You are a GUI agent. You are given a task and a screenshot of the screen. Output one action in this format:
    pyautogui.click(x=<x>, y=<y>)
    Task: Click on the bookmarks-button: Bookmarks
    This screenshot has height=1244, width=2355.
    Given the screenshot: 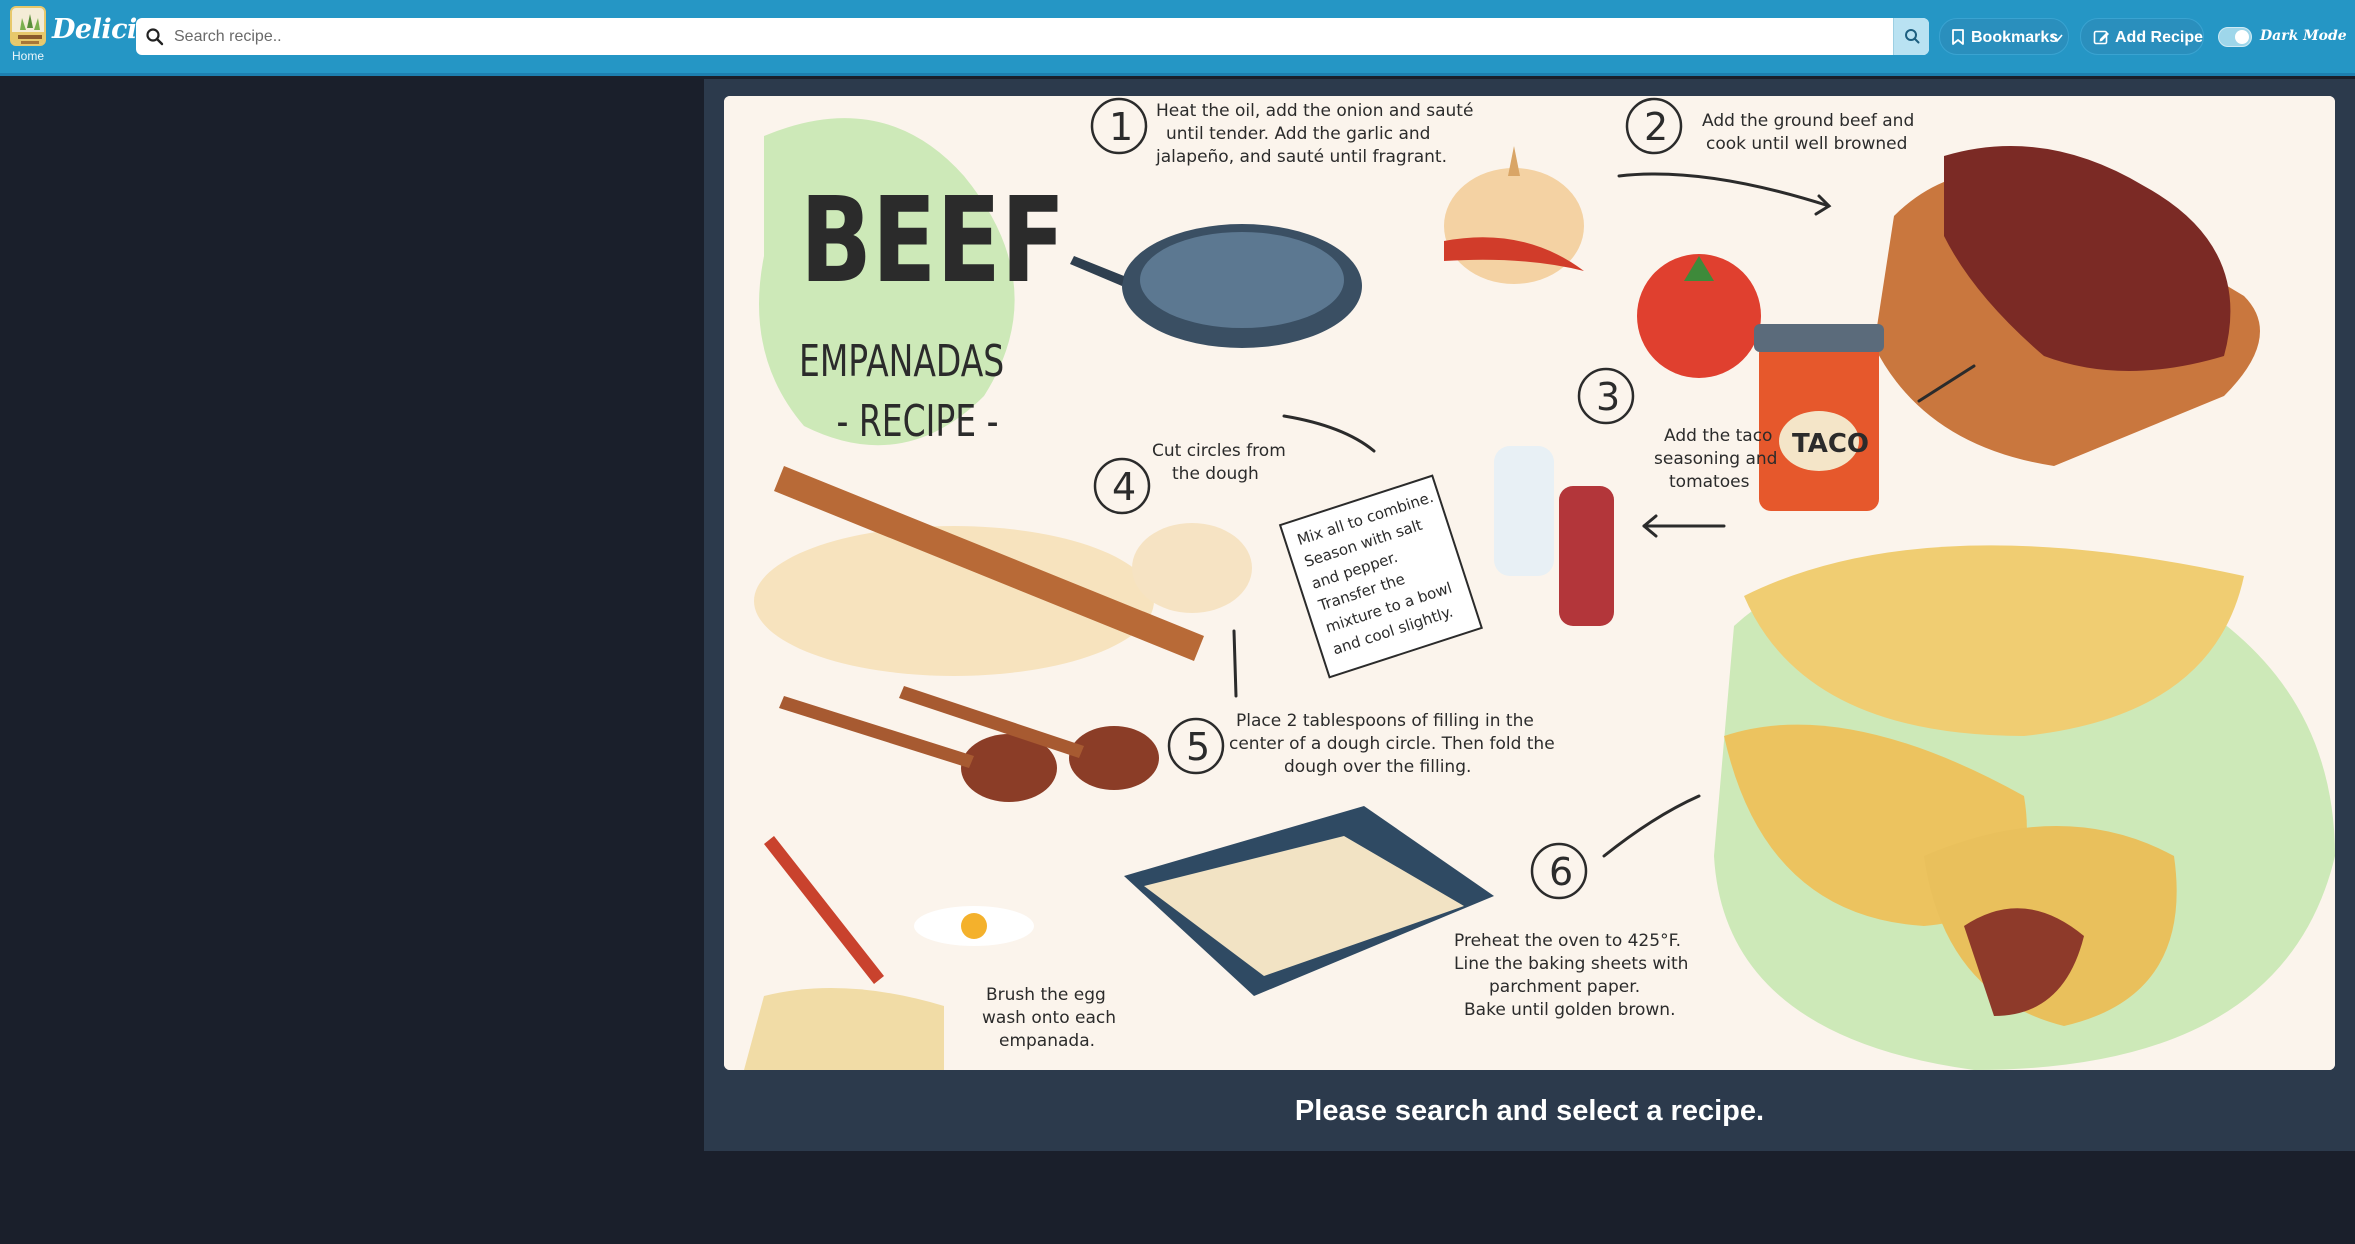 What is the action you would take?
    pyautogui.click(x=2004, y=36)
    